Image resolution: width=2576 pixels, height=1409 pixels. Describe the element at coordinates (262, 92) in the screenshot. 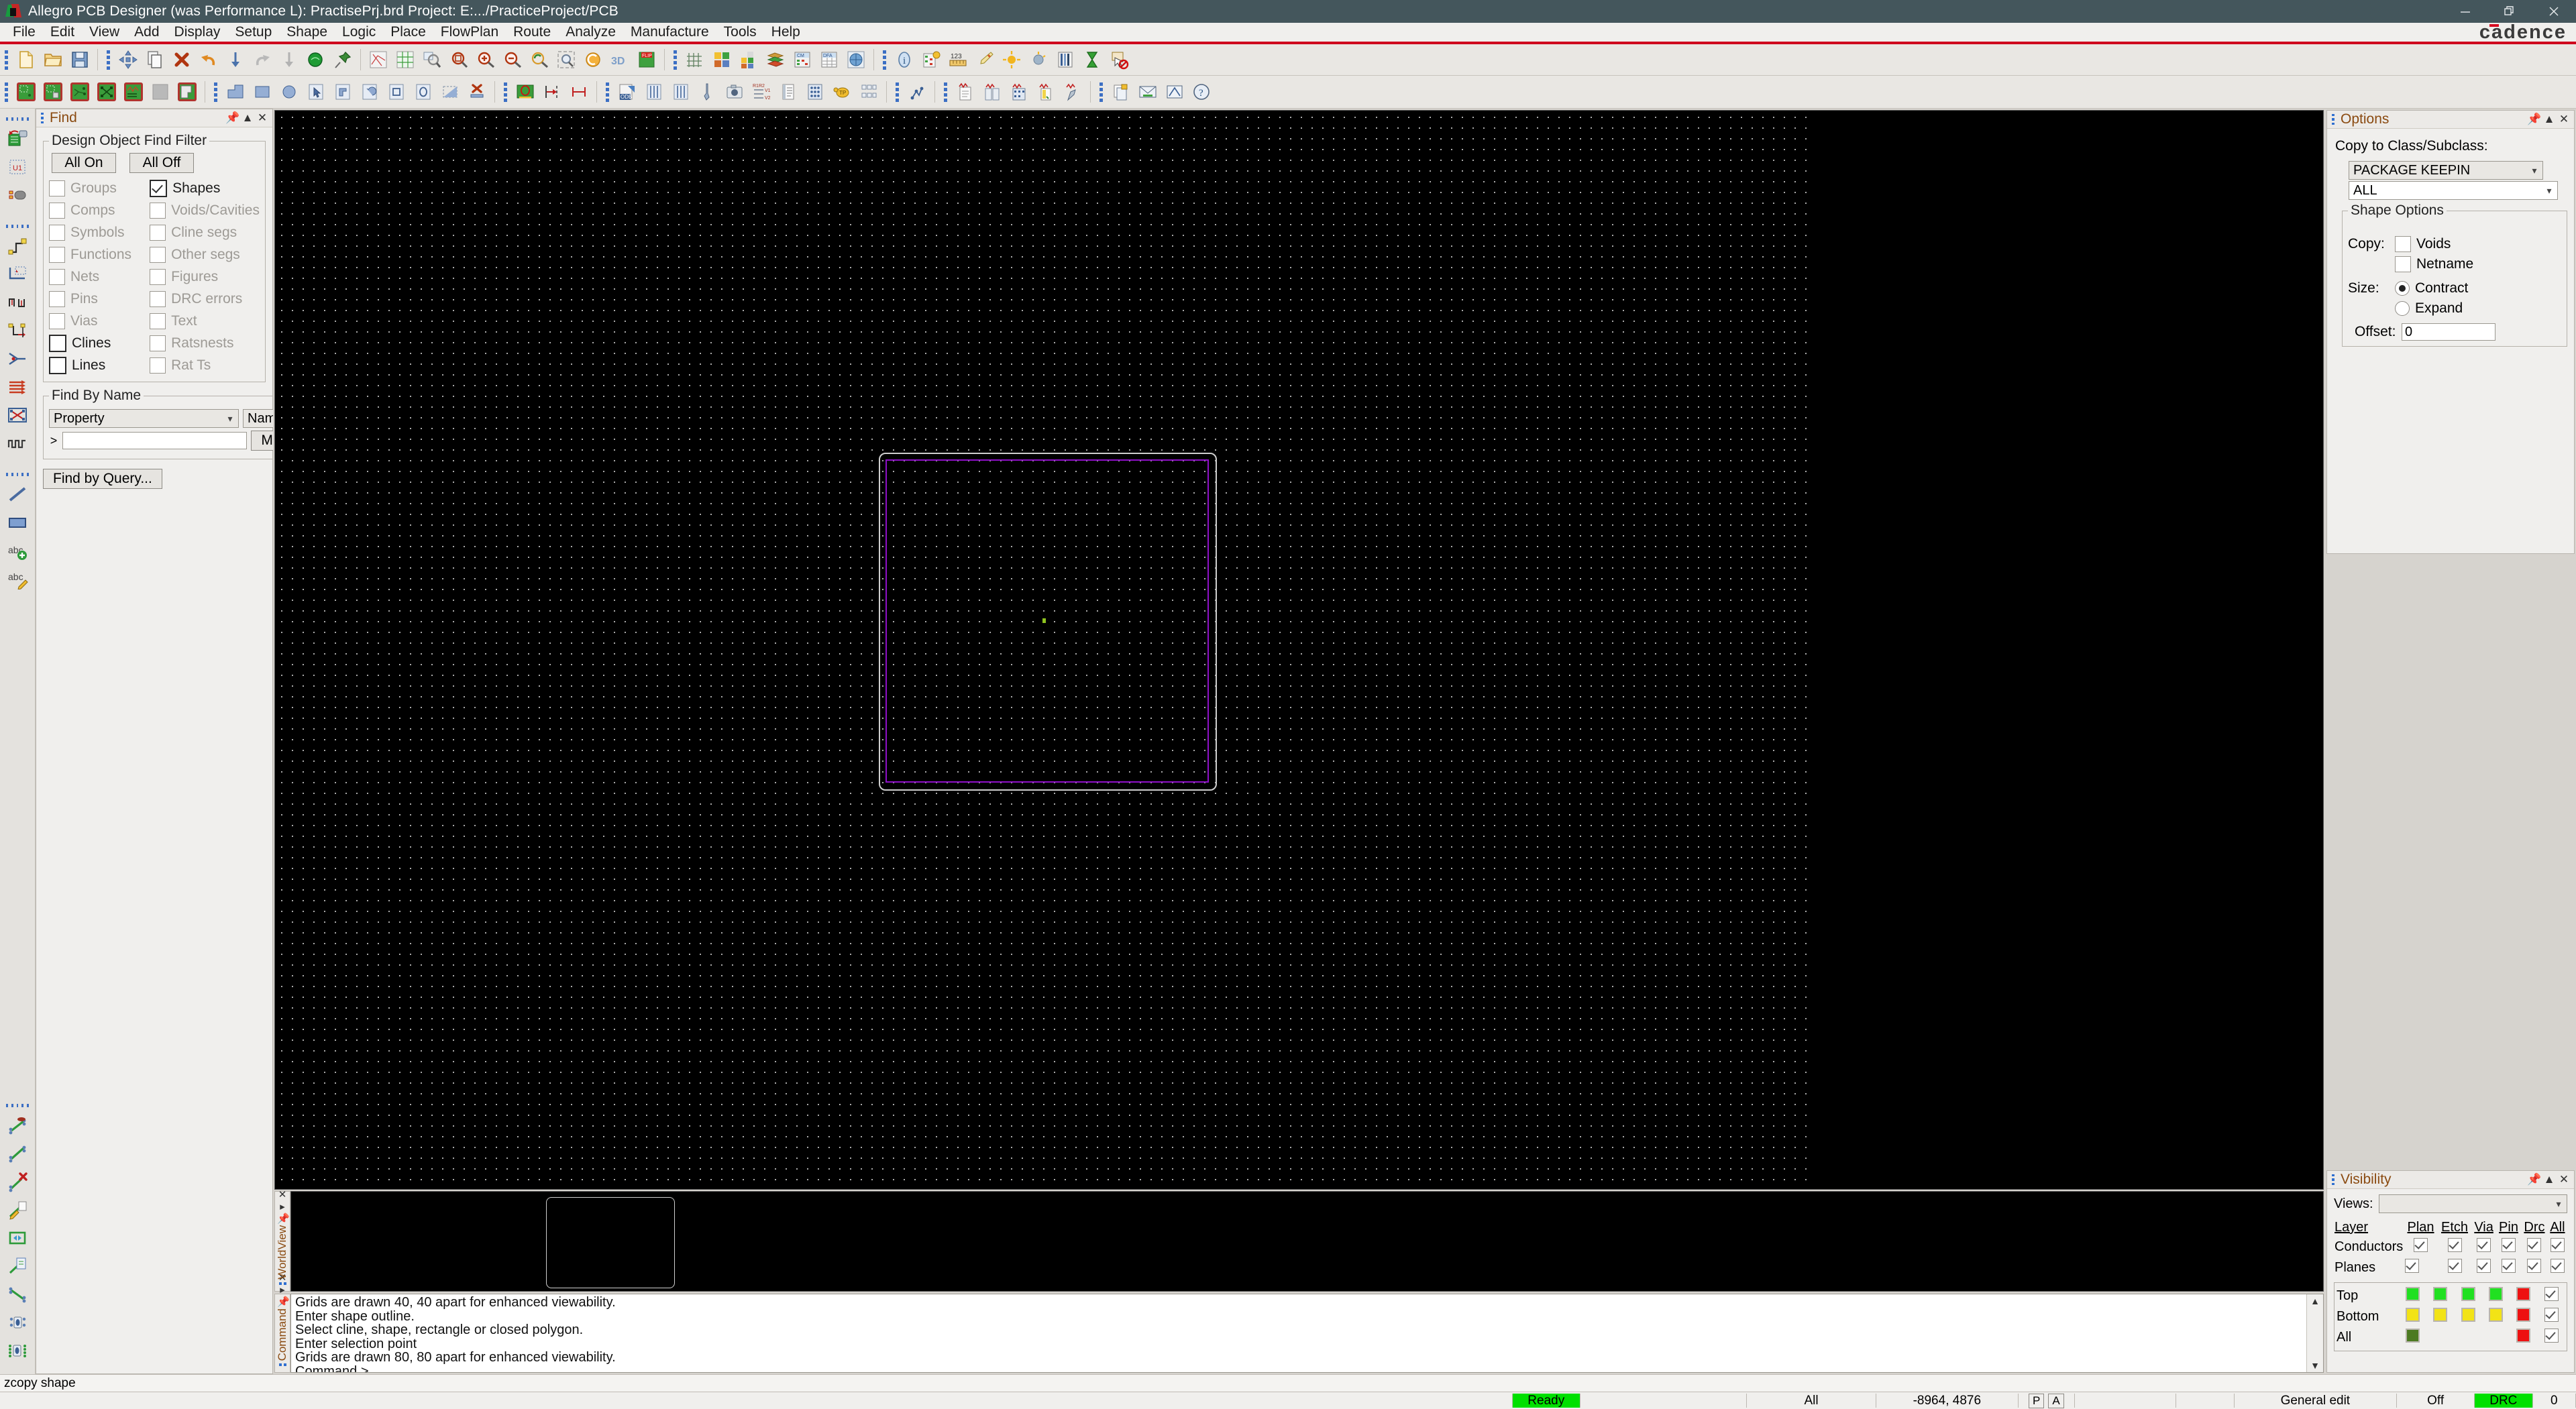

I see `shape-rect-icon` at that location.